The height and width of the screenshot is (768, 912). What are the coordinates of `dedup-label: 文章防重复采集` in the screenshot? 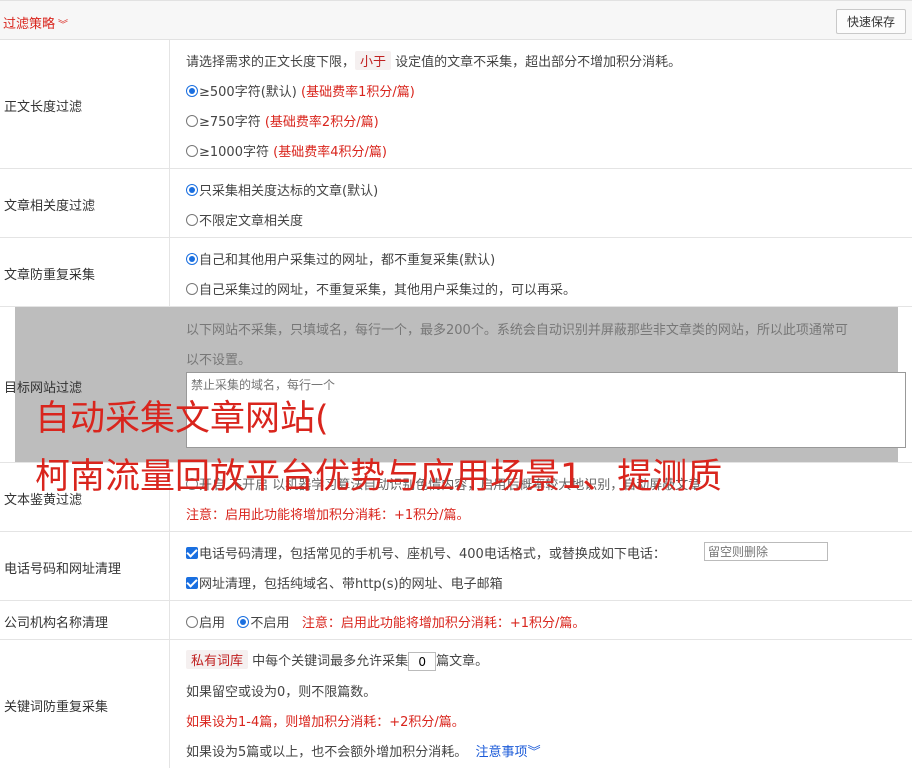 It's located at (50, 275).